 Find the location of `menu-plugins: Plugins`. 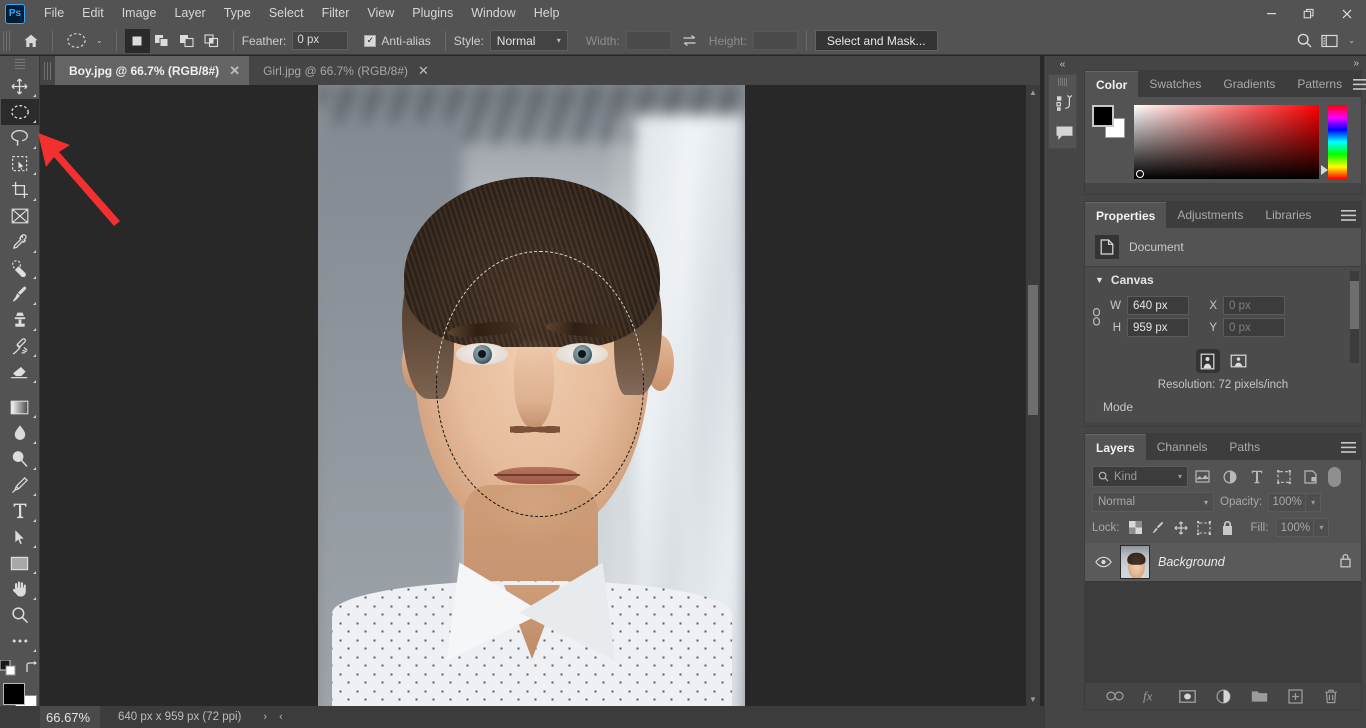

menu-plugins: Plugins is located at coordinates (432, 13).